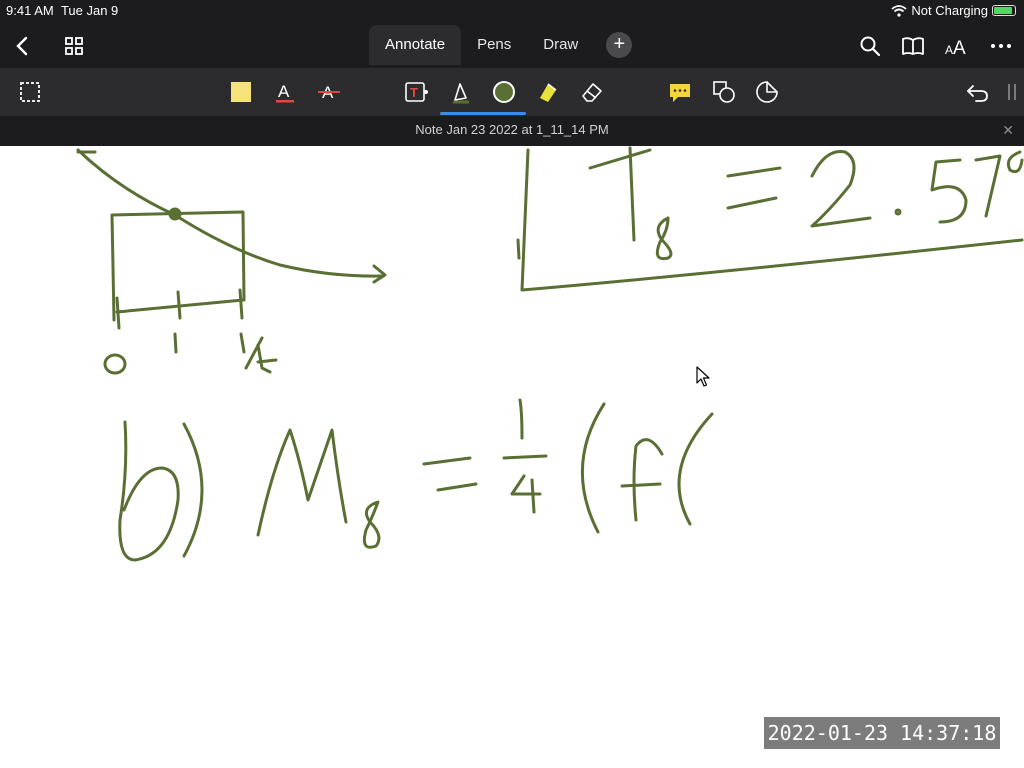  I want to click on charging-label: Not Charging, so click(949, 10).